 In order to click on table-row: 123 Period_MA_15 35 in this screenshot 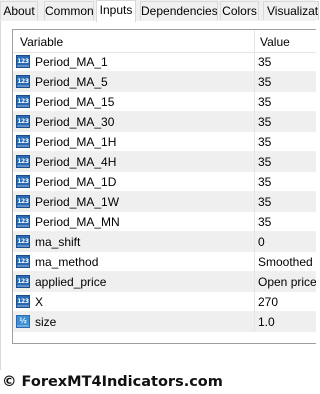, I will do `click(164, 102)`.